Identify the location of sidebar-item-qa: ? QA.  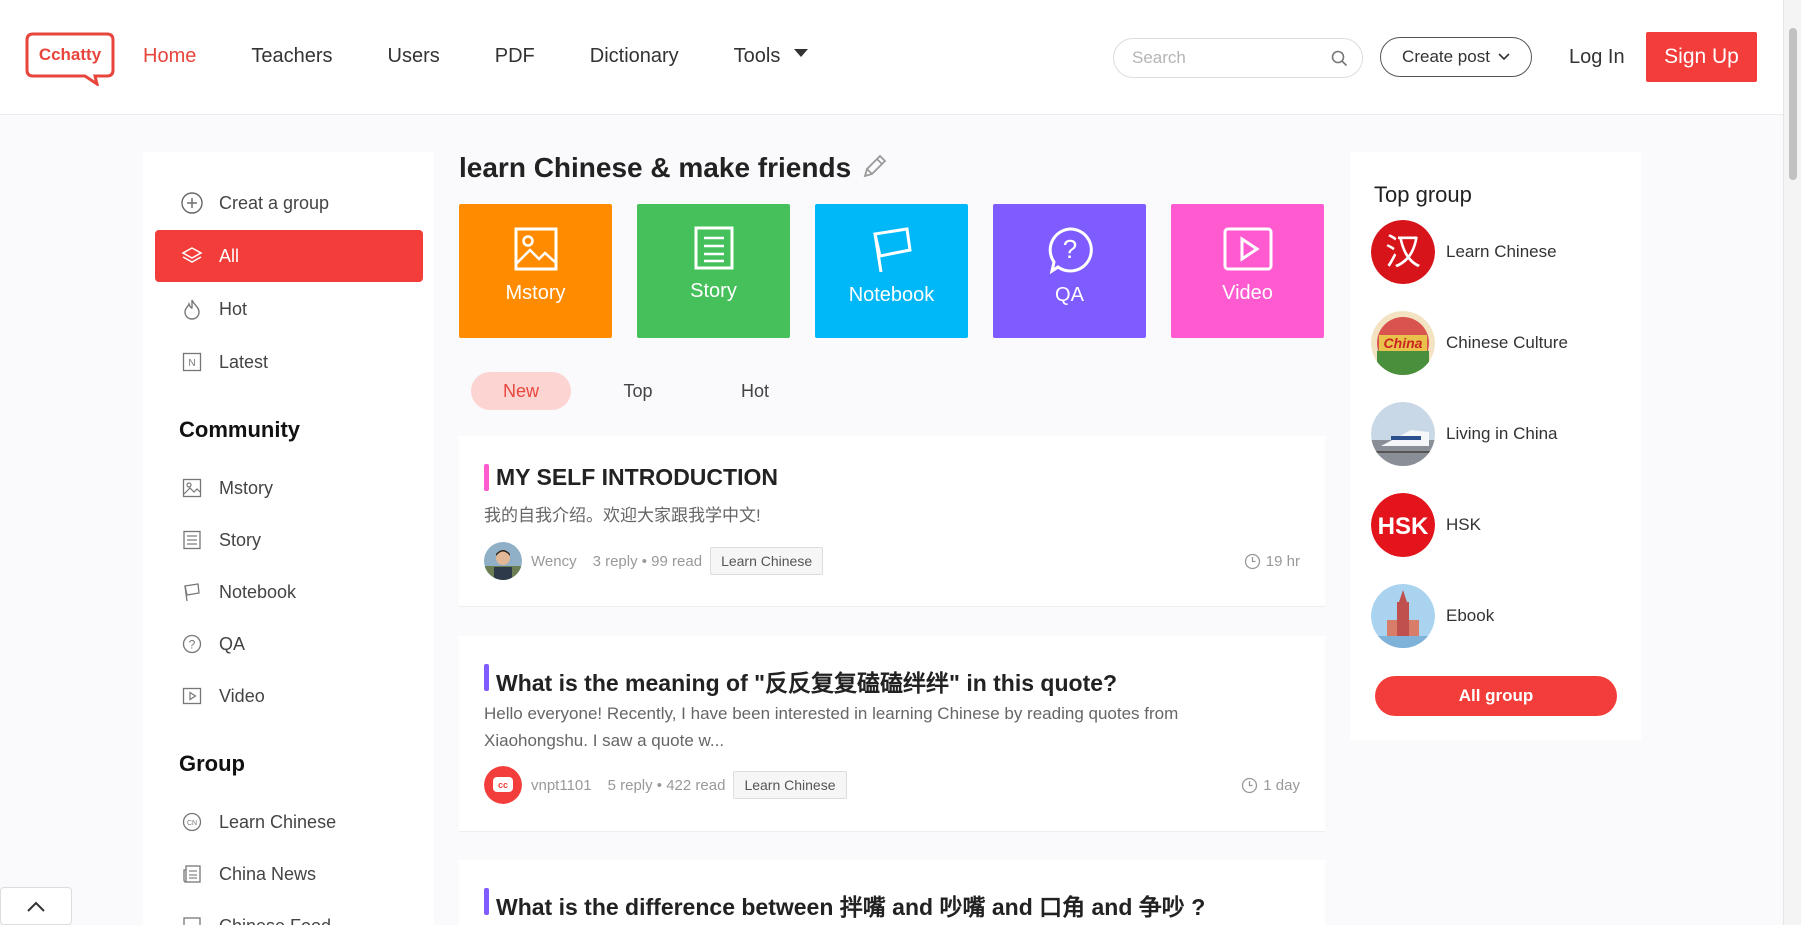
(288, 644).